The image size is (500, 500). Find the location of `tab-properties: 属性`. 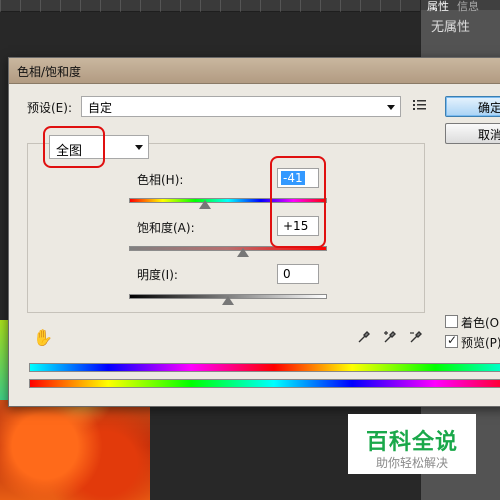

tab-properties: 属性 is located at coordinates (438, 7).